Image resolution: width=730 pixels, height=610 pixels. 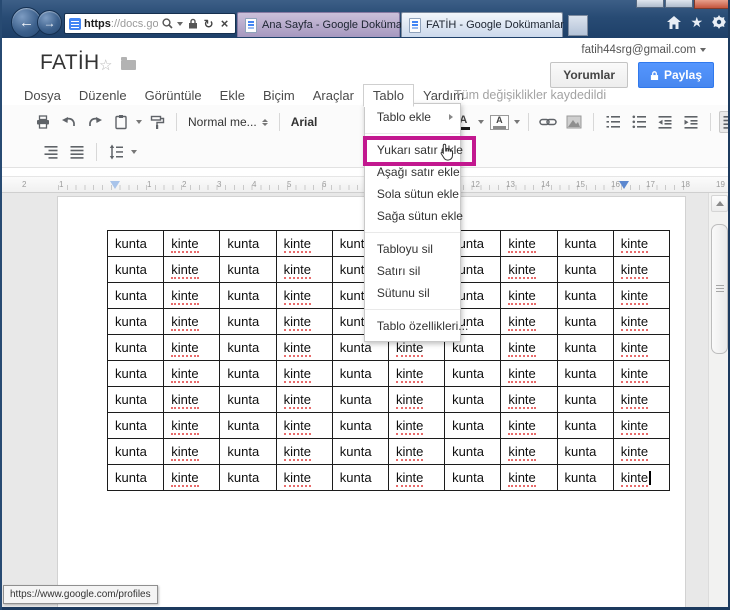 What do you see at coordinates (105, 65) in the screenshot?
I see `star-document-icon: ☆` at bounding box center [105, 65].